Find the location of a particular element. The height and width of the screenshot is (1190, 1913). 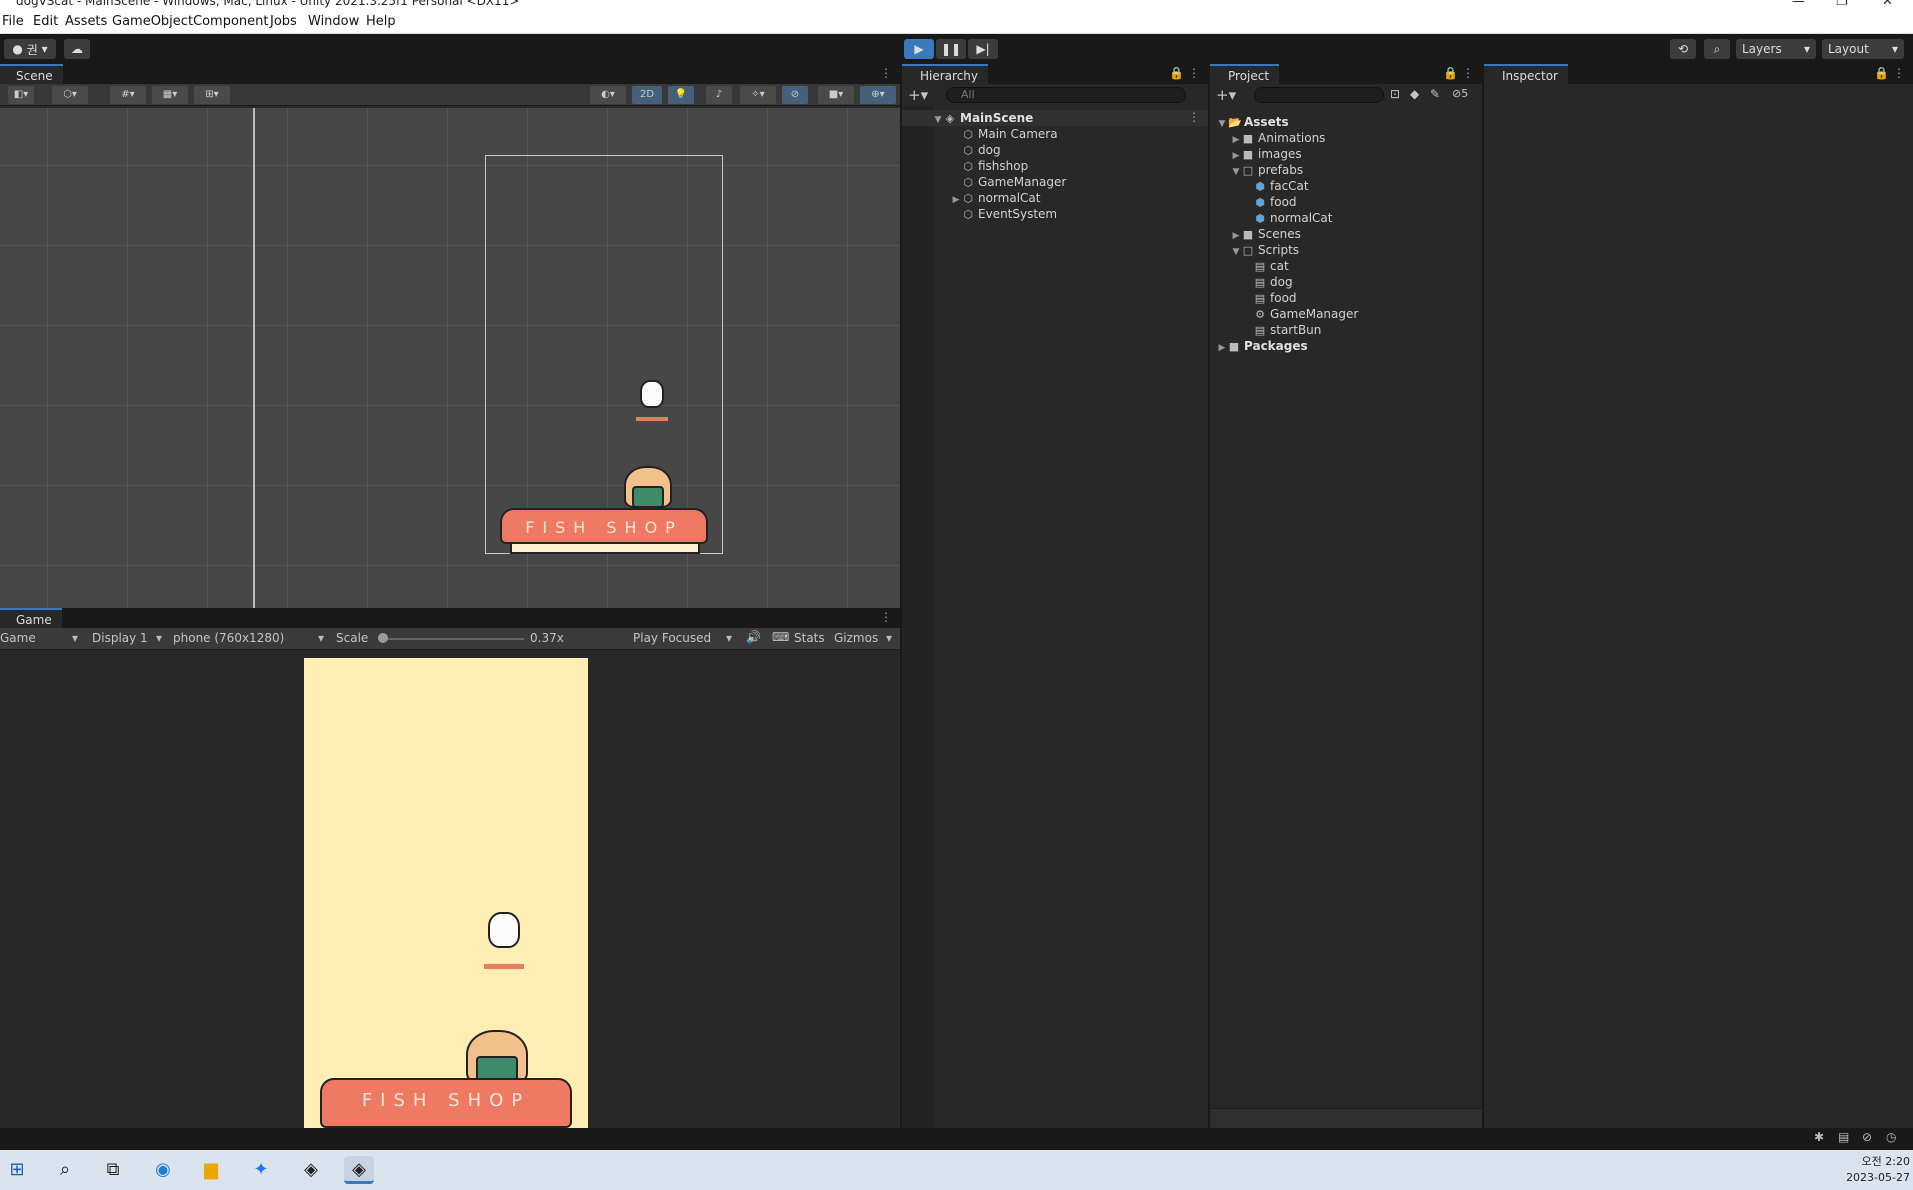

project-script-startbun: ▤ startBun is located at coordinates (1288, 330).